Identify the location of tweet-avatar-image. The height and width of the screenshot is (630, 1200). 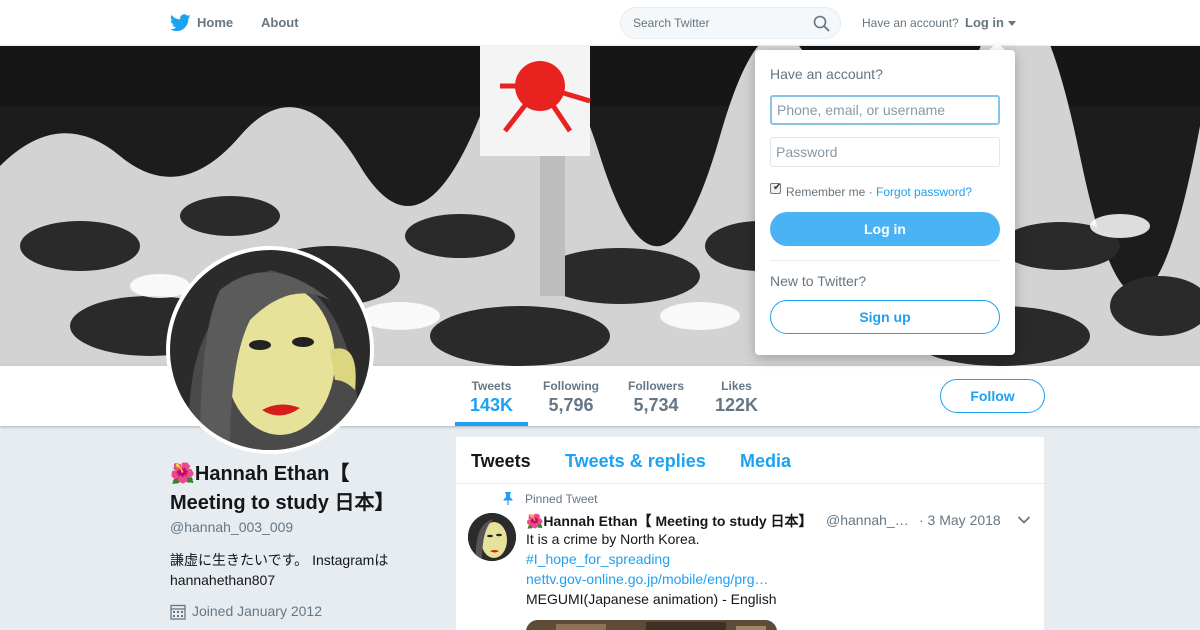
(492, 537).